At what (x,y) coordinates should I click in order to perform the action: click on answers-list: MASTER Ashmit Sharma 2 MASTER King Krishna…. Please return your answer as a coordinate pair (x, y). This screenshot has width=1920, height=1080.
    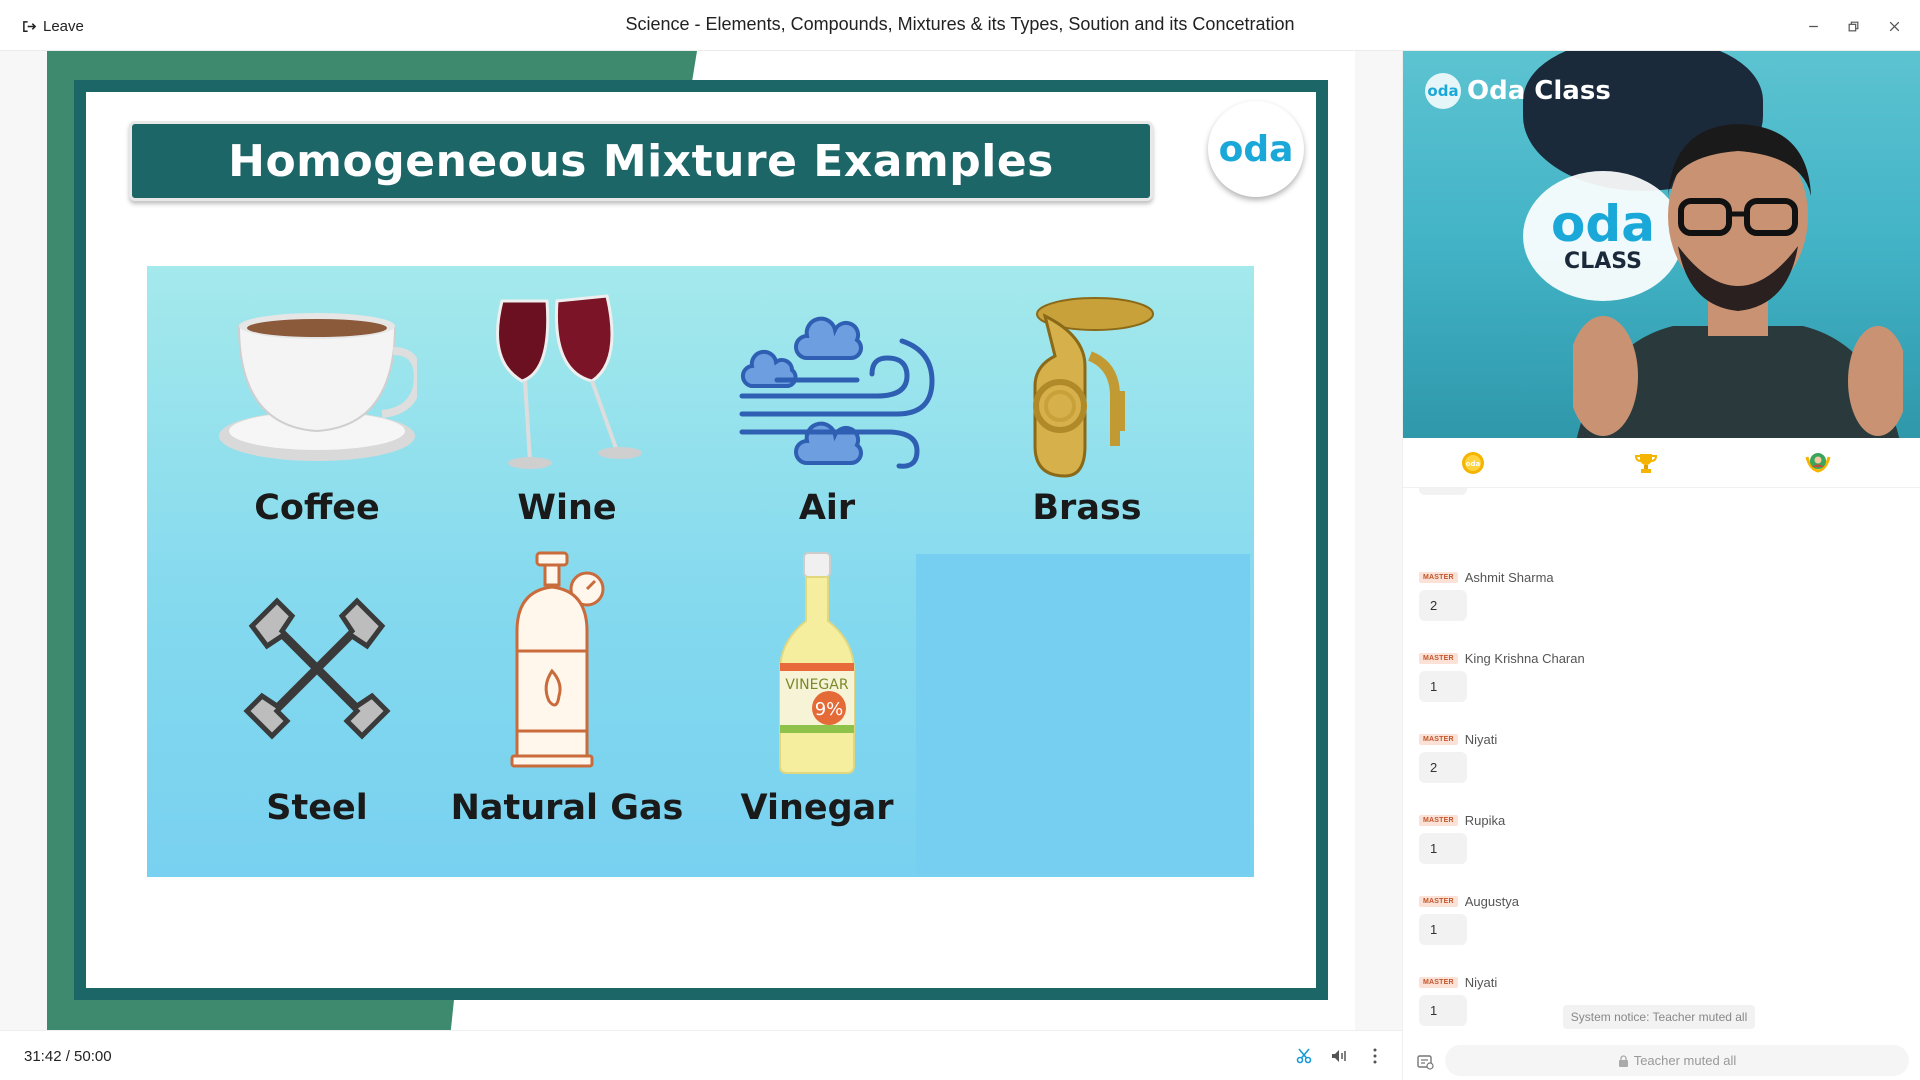
    Looking at the image, I should click on (1661, 758).